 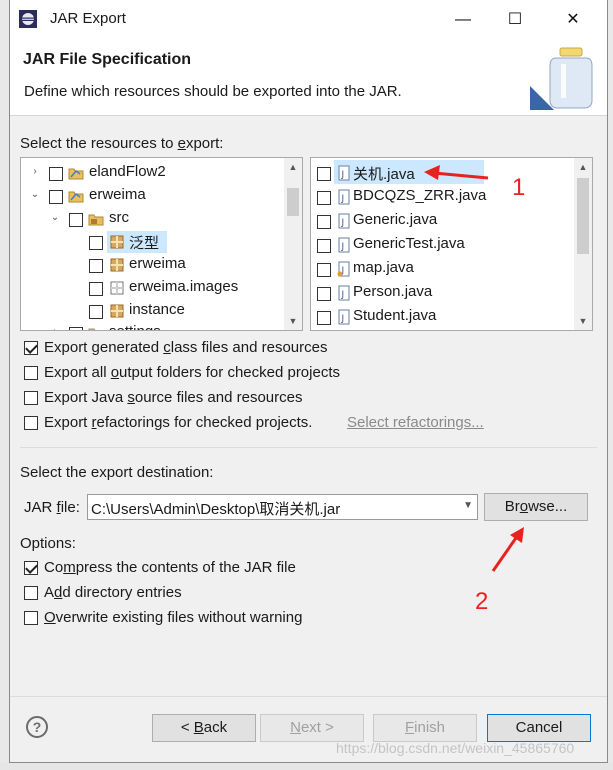 What do you see at coordinates (181, 143) in the screenshot?
I see `resources-label-mnemonic: e` at bounding box center [181, 143].